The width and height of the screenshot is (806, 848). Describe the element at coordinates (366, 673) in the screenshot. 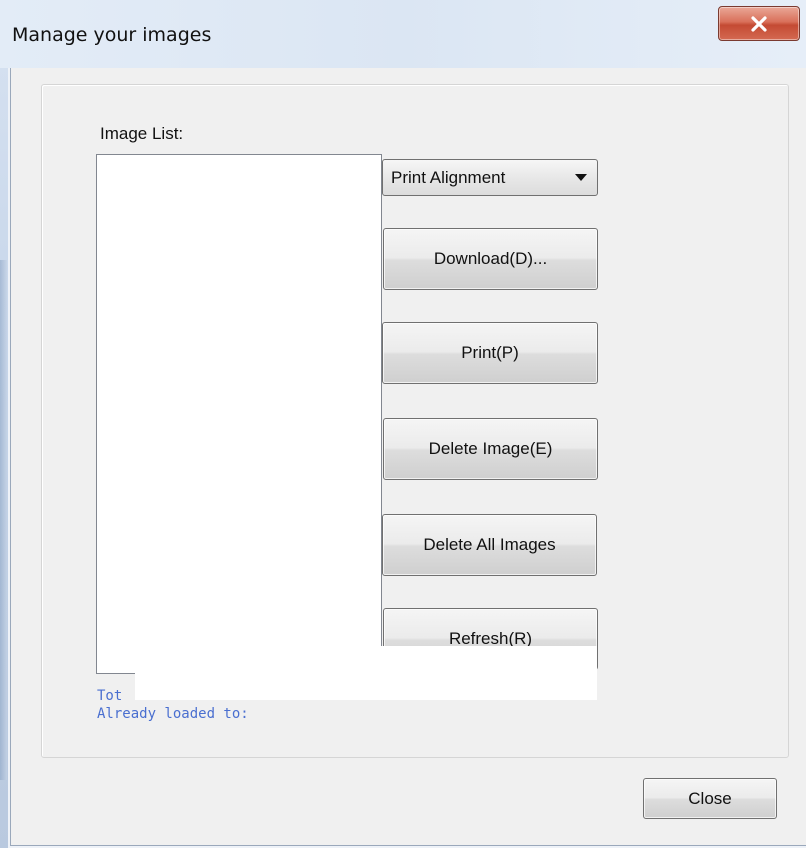

I see `occluding-overlay` at that location.